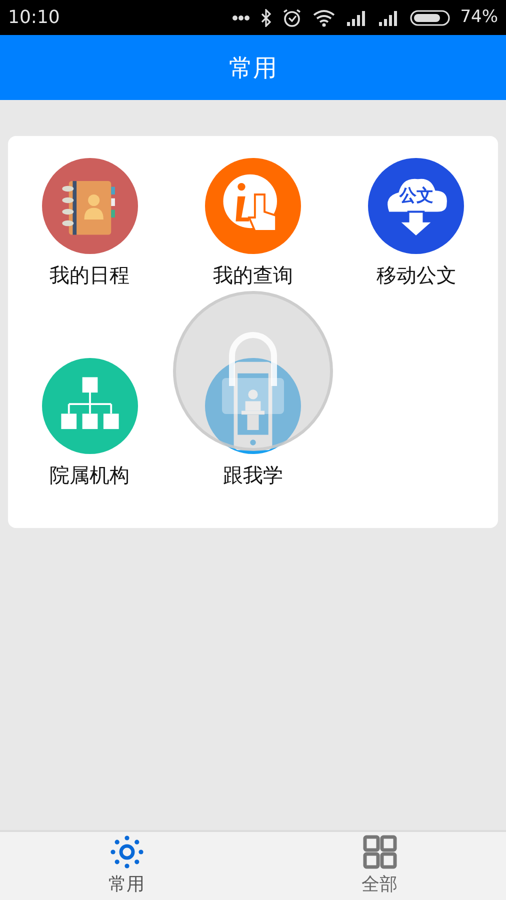 The width and height of the screenshot is (506, 900). Describe the element at coordinates (34, 18) in the screenshot. I see `status-time: 10:10` at that location.